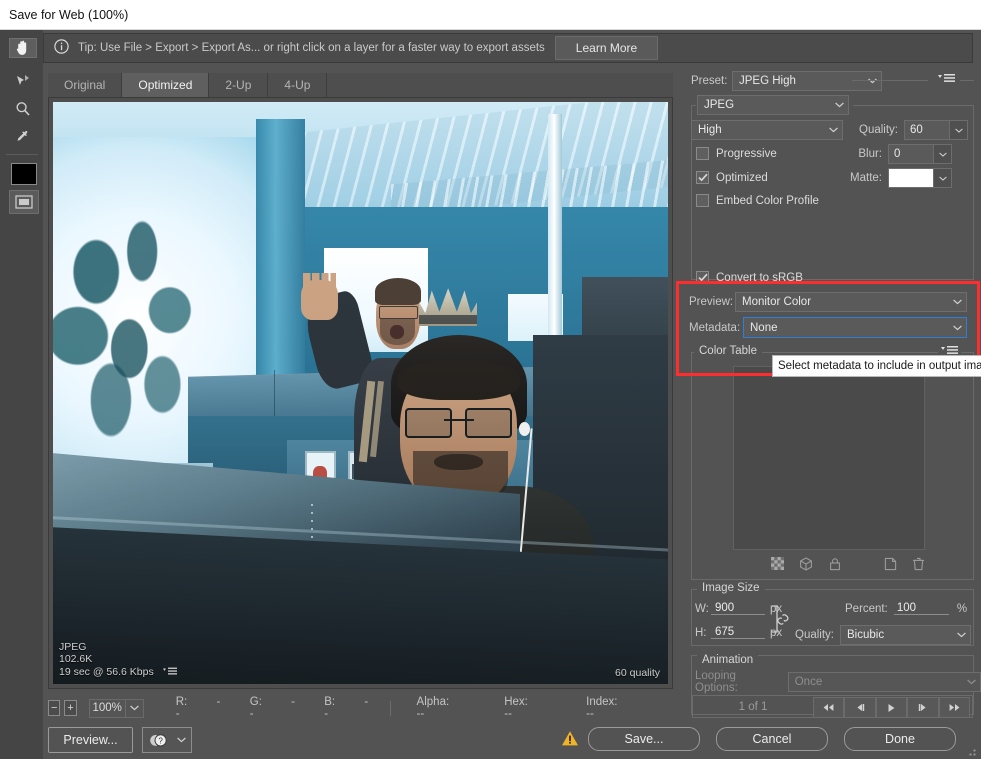  I want to click on zoom-level-value: 100%, so click(107, 708).